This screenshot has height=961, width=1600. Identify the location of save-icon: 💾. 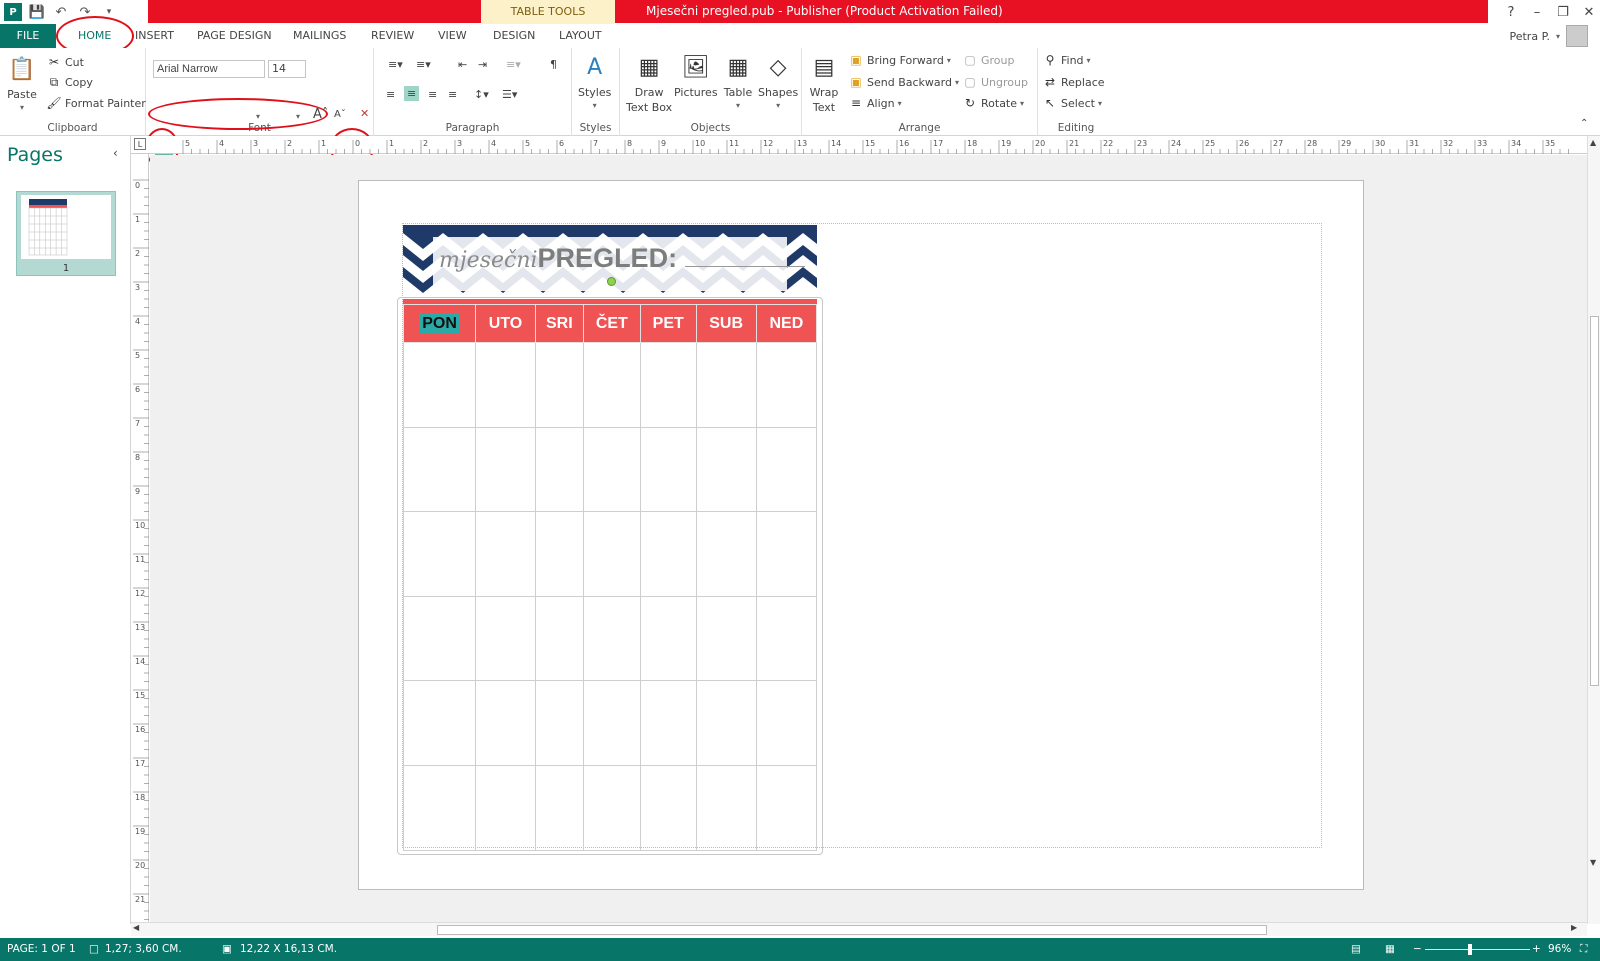
(37, 12).